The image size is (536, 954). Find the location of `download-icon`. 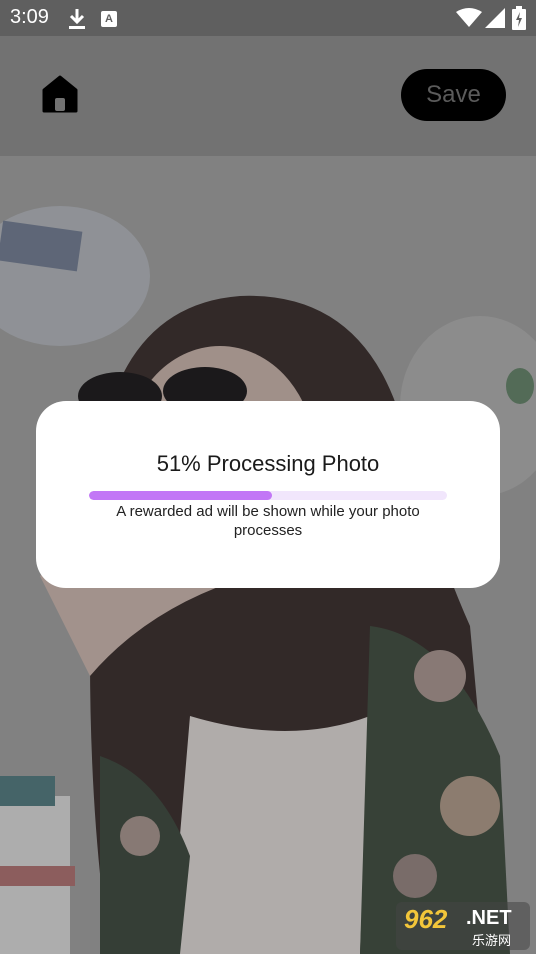

download-icon is located at coordinates (77, 19).